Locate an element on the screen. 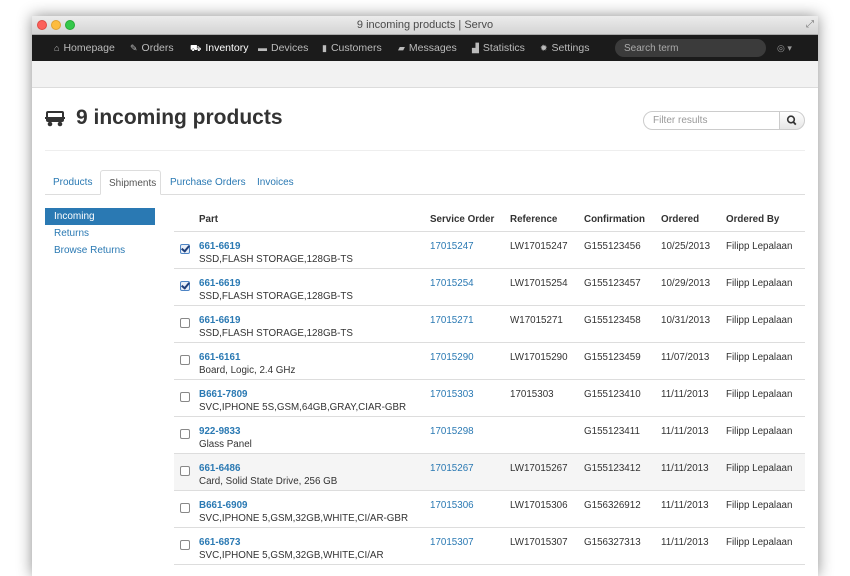  nav-homepage: ⌂ Homepage is located at coordinates (84, 48).